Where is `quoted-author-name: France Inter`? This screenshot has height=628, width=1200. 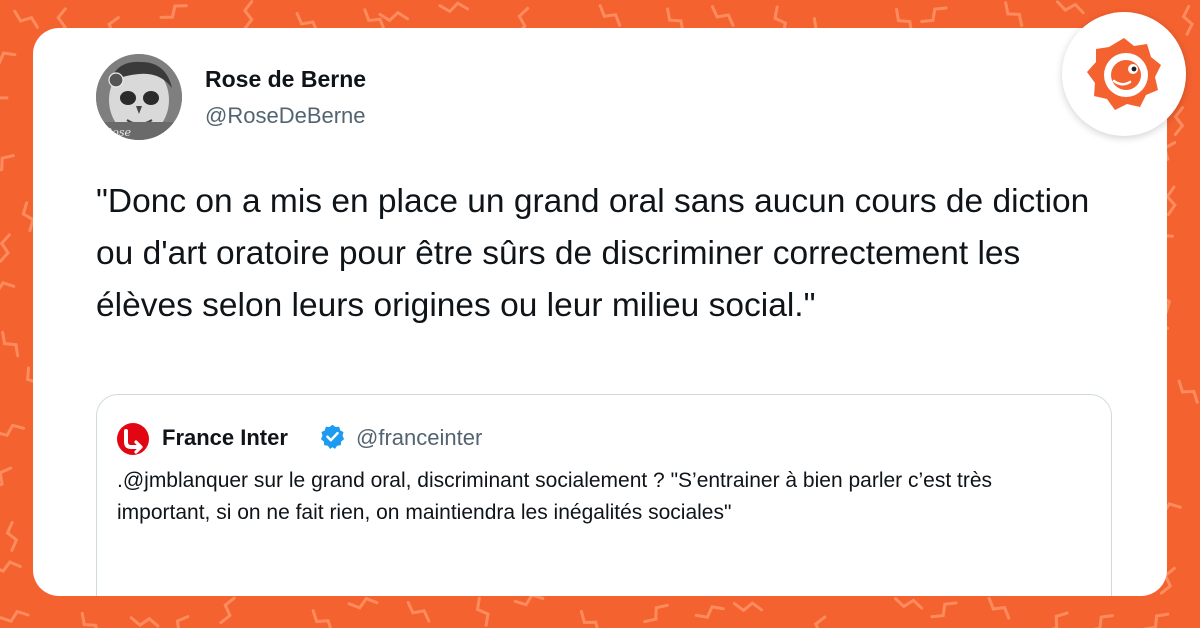
quoted-author-name: France Inter is located at coordinates (225, 438).